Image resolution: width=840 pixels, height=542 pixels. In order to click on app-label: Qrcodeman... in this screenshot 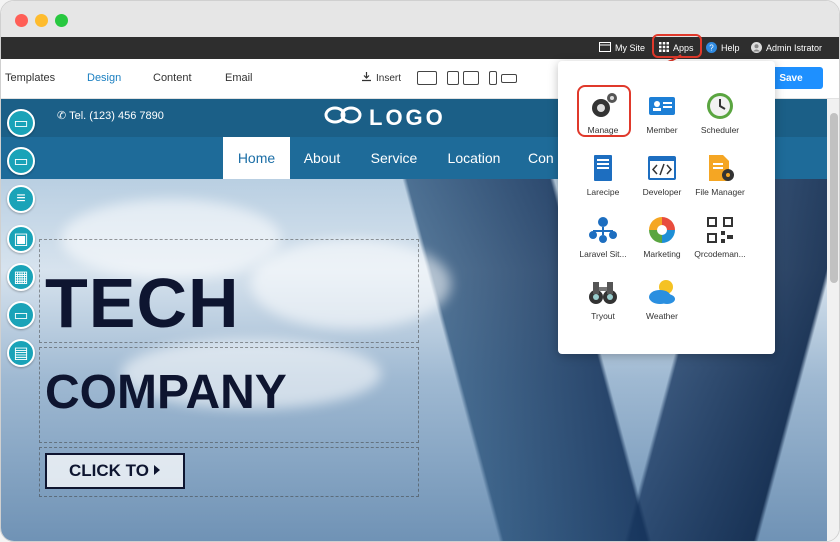, I will do `click(720, 254)`.